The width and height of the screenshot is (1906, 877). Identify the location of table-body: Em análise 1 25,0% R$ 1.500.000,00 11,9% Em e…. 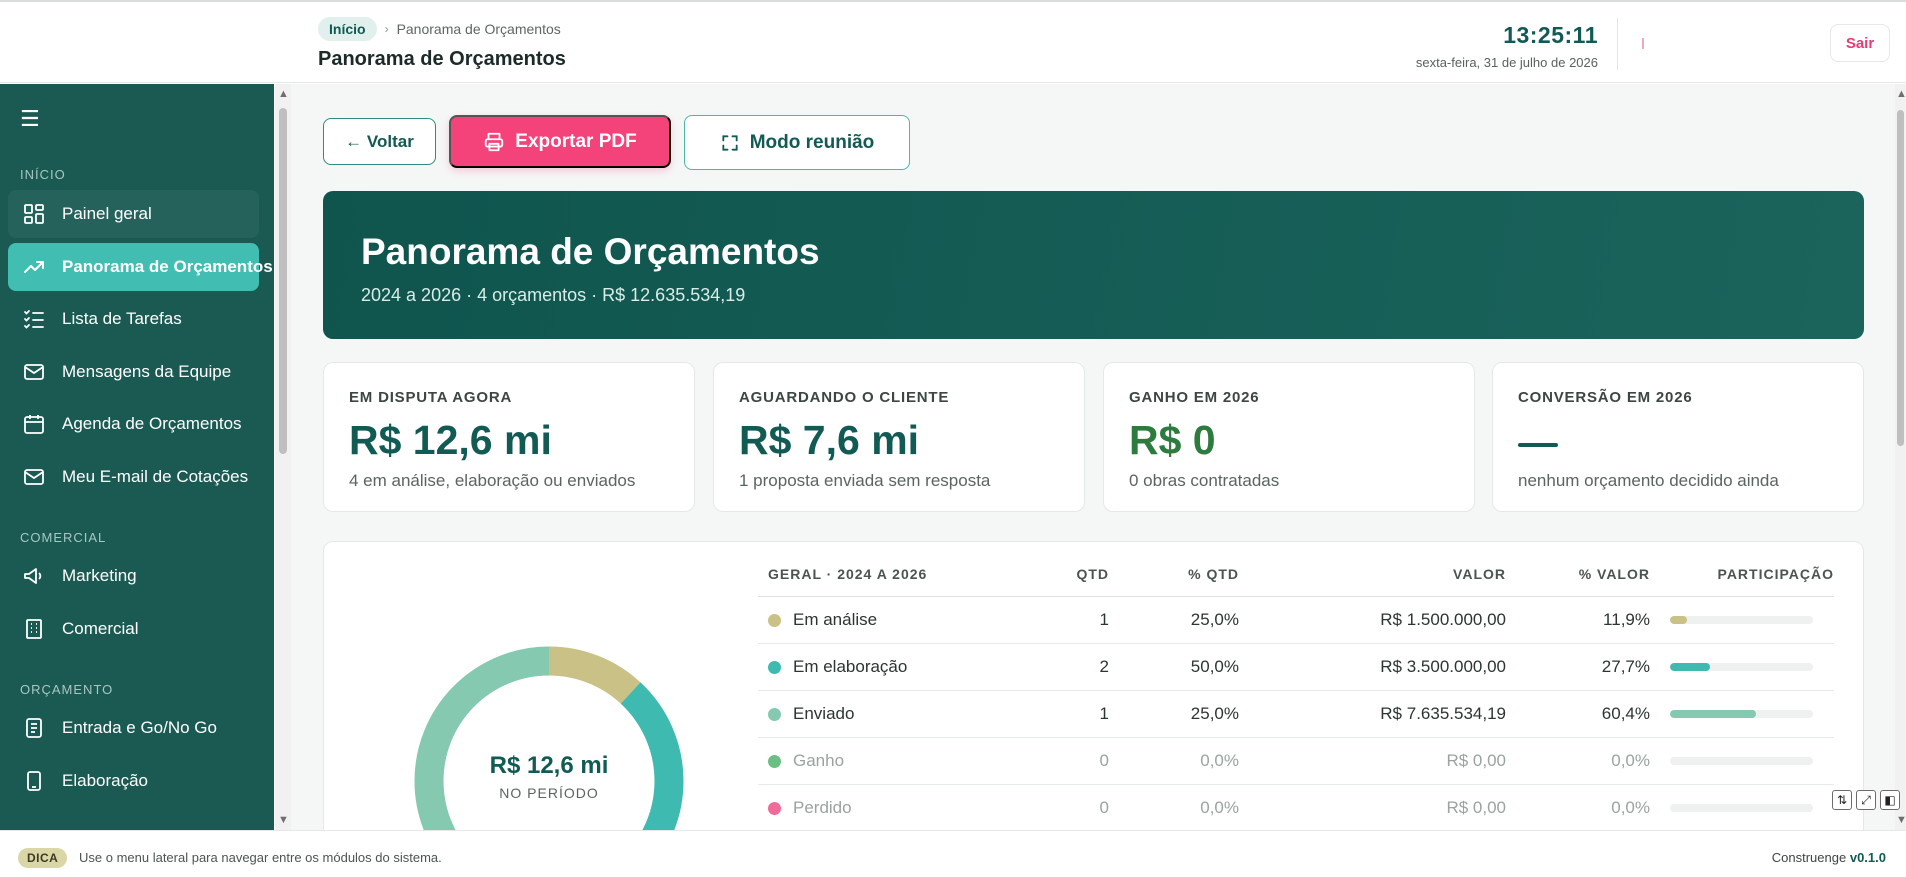
(1296, 713).